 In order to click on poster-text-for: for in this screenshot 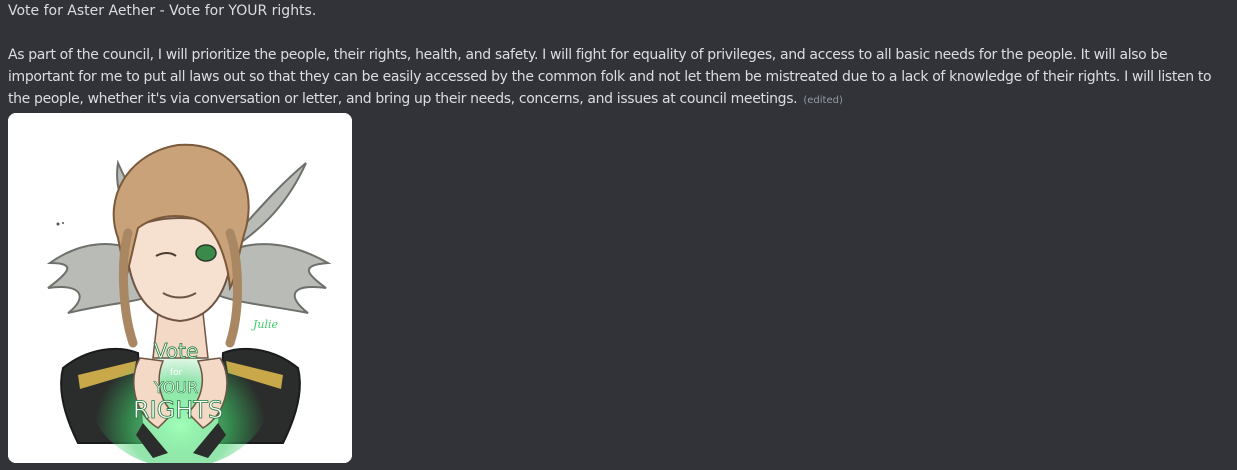, I will do `click(176, 373)`.